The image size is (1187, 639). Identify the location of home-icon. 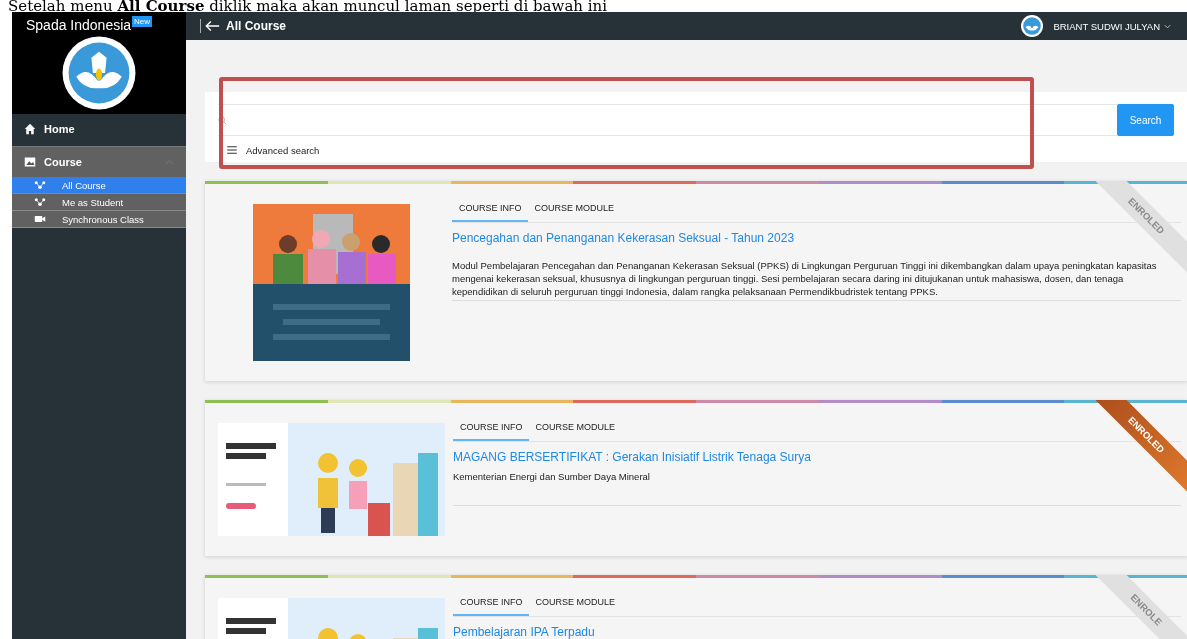
(30, 129).